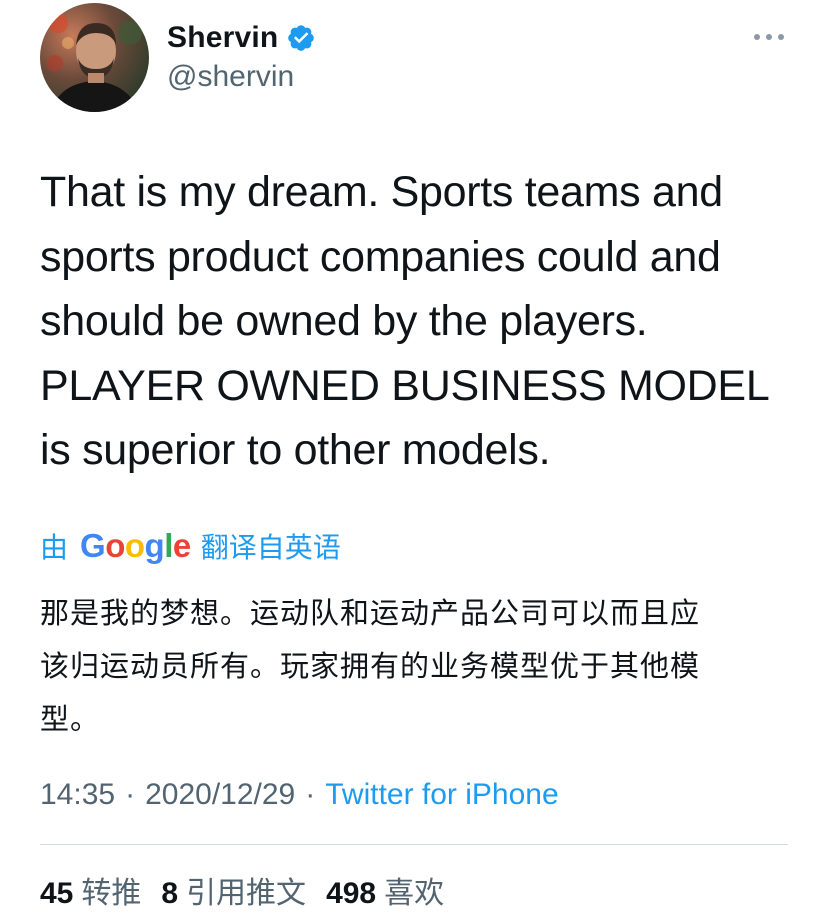 This screenshot has height=917, width=828. Describe the element at coordinates (57, 893) in the screenshot. I see `retweets-count: 45` at that location.